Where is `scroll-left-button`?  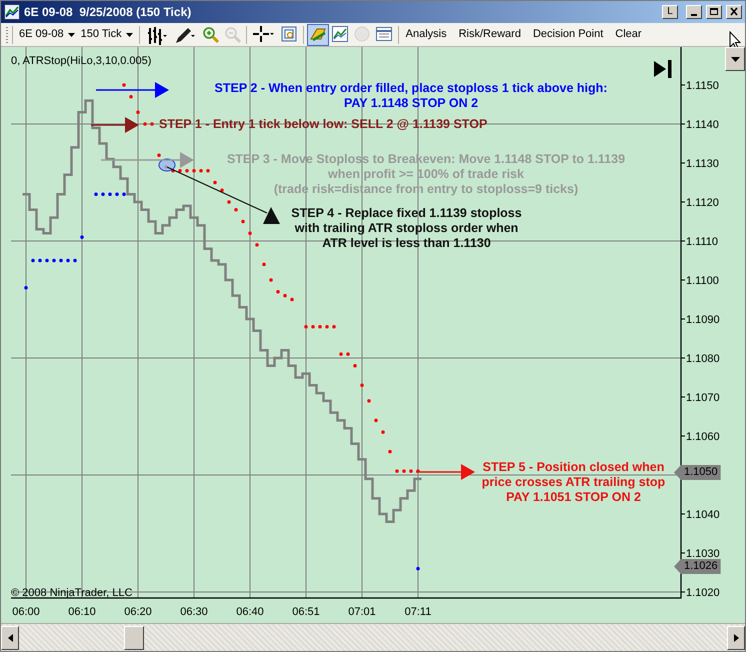
scroll-left-button is located at coordinates (10, 638).